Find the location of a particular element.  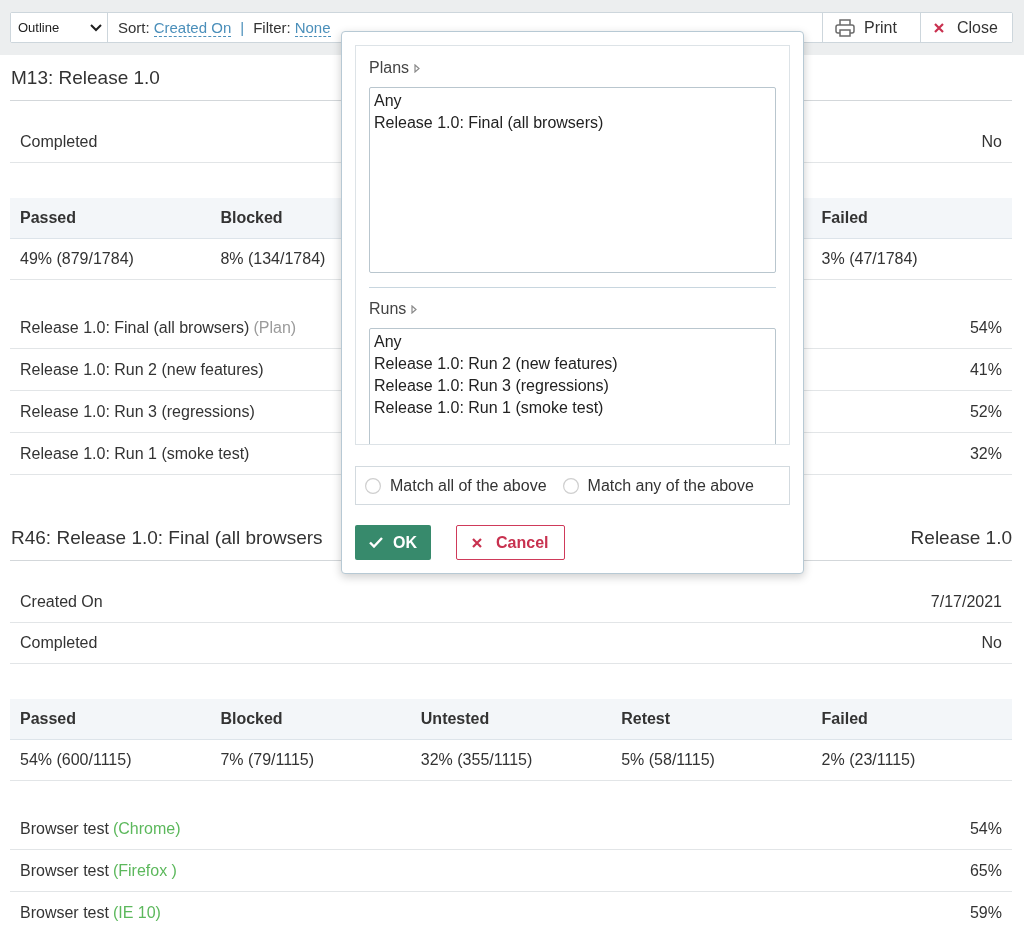

sort-label: Sort: is located at coordinates (134, 27).